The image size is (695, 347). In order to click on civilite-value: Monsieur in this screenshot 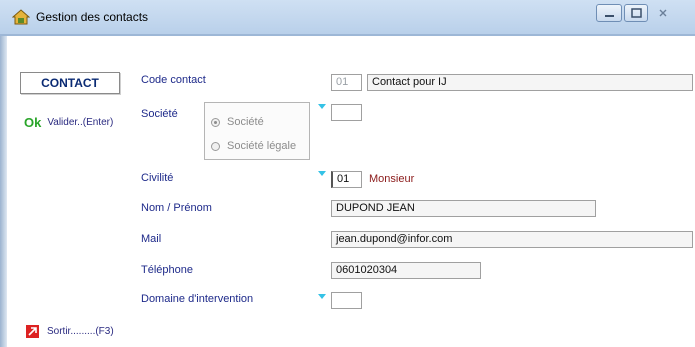, I will do `click(392, 179)`.